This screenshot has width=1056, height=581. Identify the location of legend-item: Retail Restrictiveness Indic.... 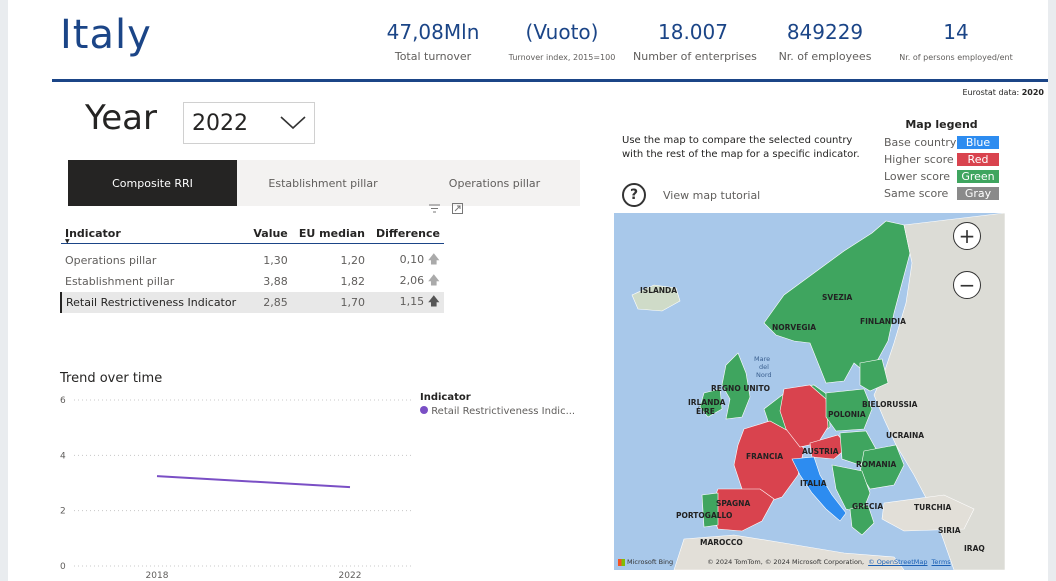
(497, 411).